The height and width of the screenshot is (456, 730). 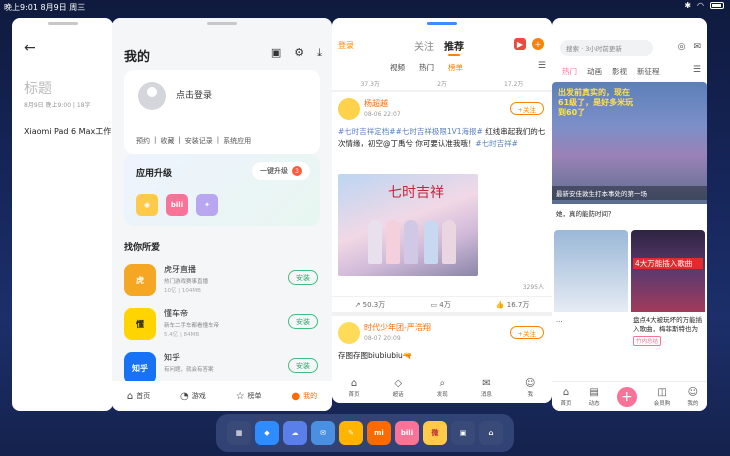 What do you see at coordinates (249, 396) in the screenshot?
I see `tab-rankings: ☆ 榜单` at bounding box center [249, 396].